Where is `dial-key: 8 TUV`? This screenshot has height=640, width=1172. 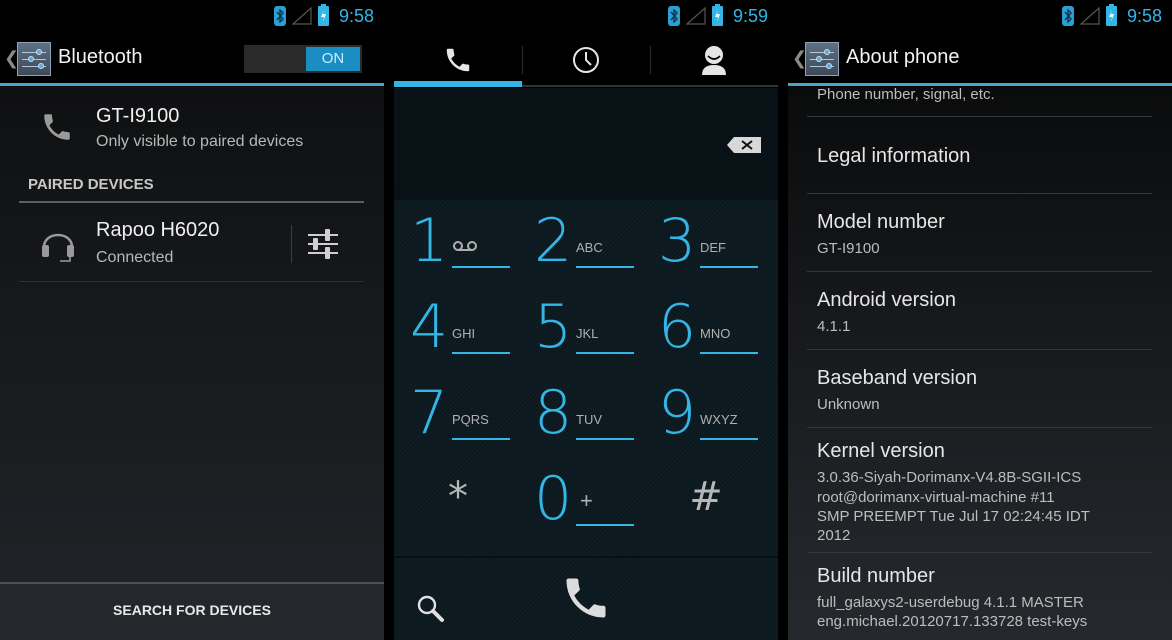
dial-key: 8 TUV is located at coordinates (582, 415).